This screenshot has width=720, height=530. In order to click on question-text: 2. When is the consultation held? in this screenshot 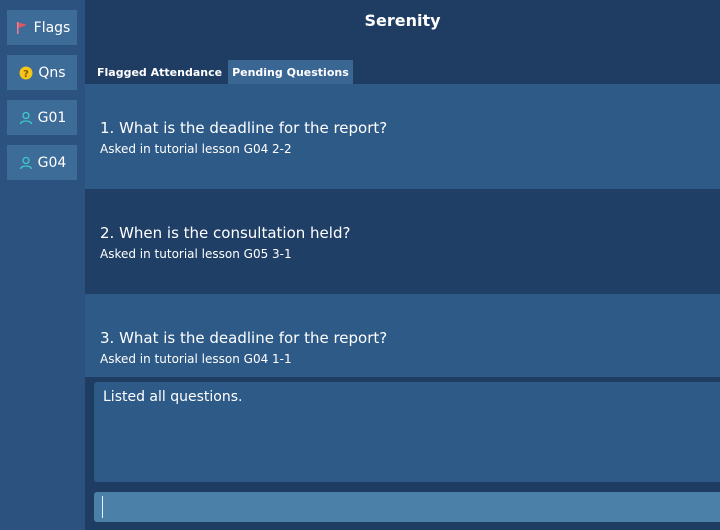, I will do `click(225, 233)`.